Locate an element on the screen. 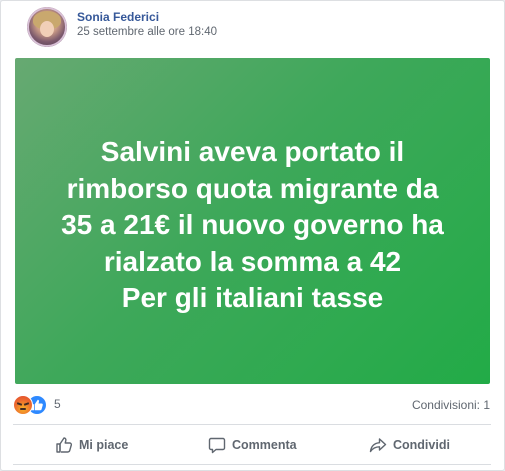  angry-reaction-icon is located at coordinates (23, 405).